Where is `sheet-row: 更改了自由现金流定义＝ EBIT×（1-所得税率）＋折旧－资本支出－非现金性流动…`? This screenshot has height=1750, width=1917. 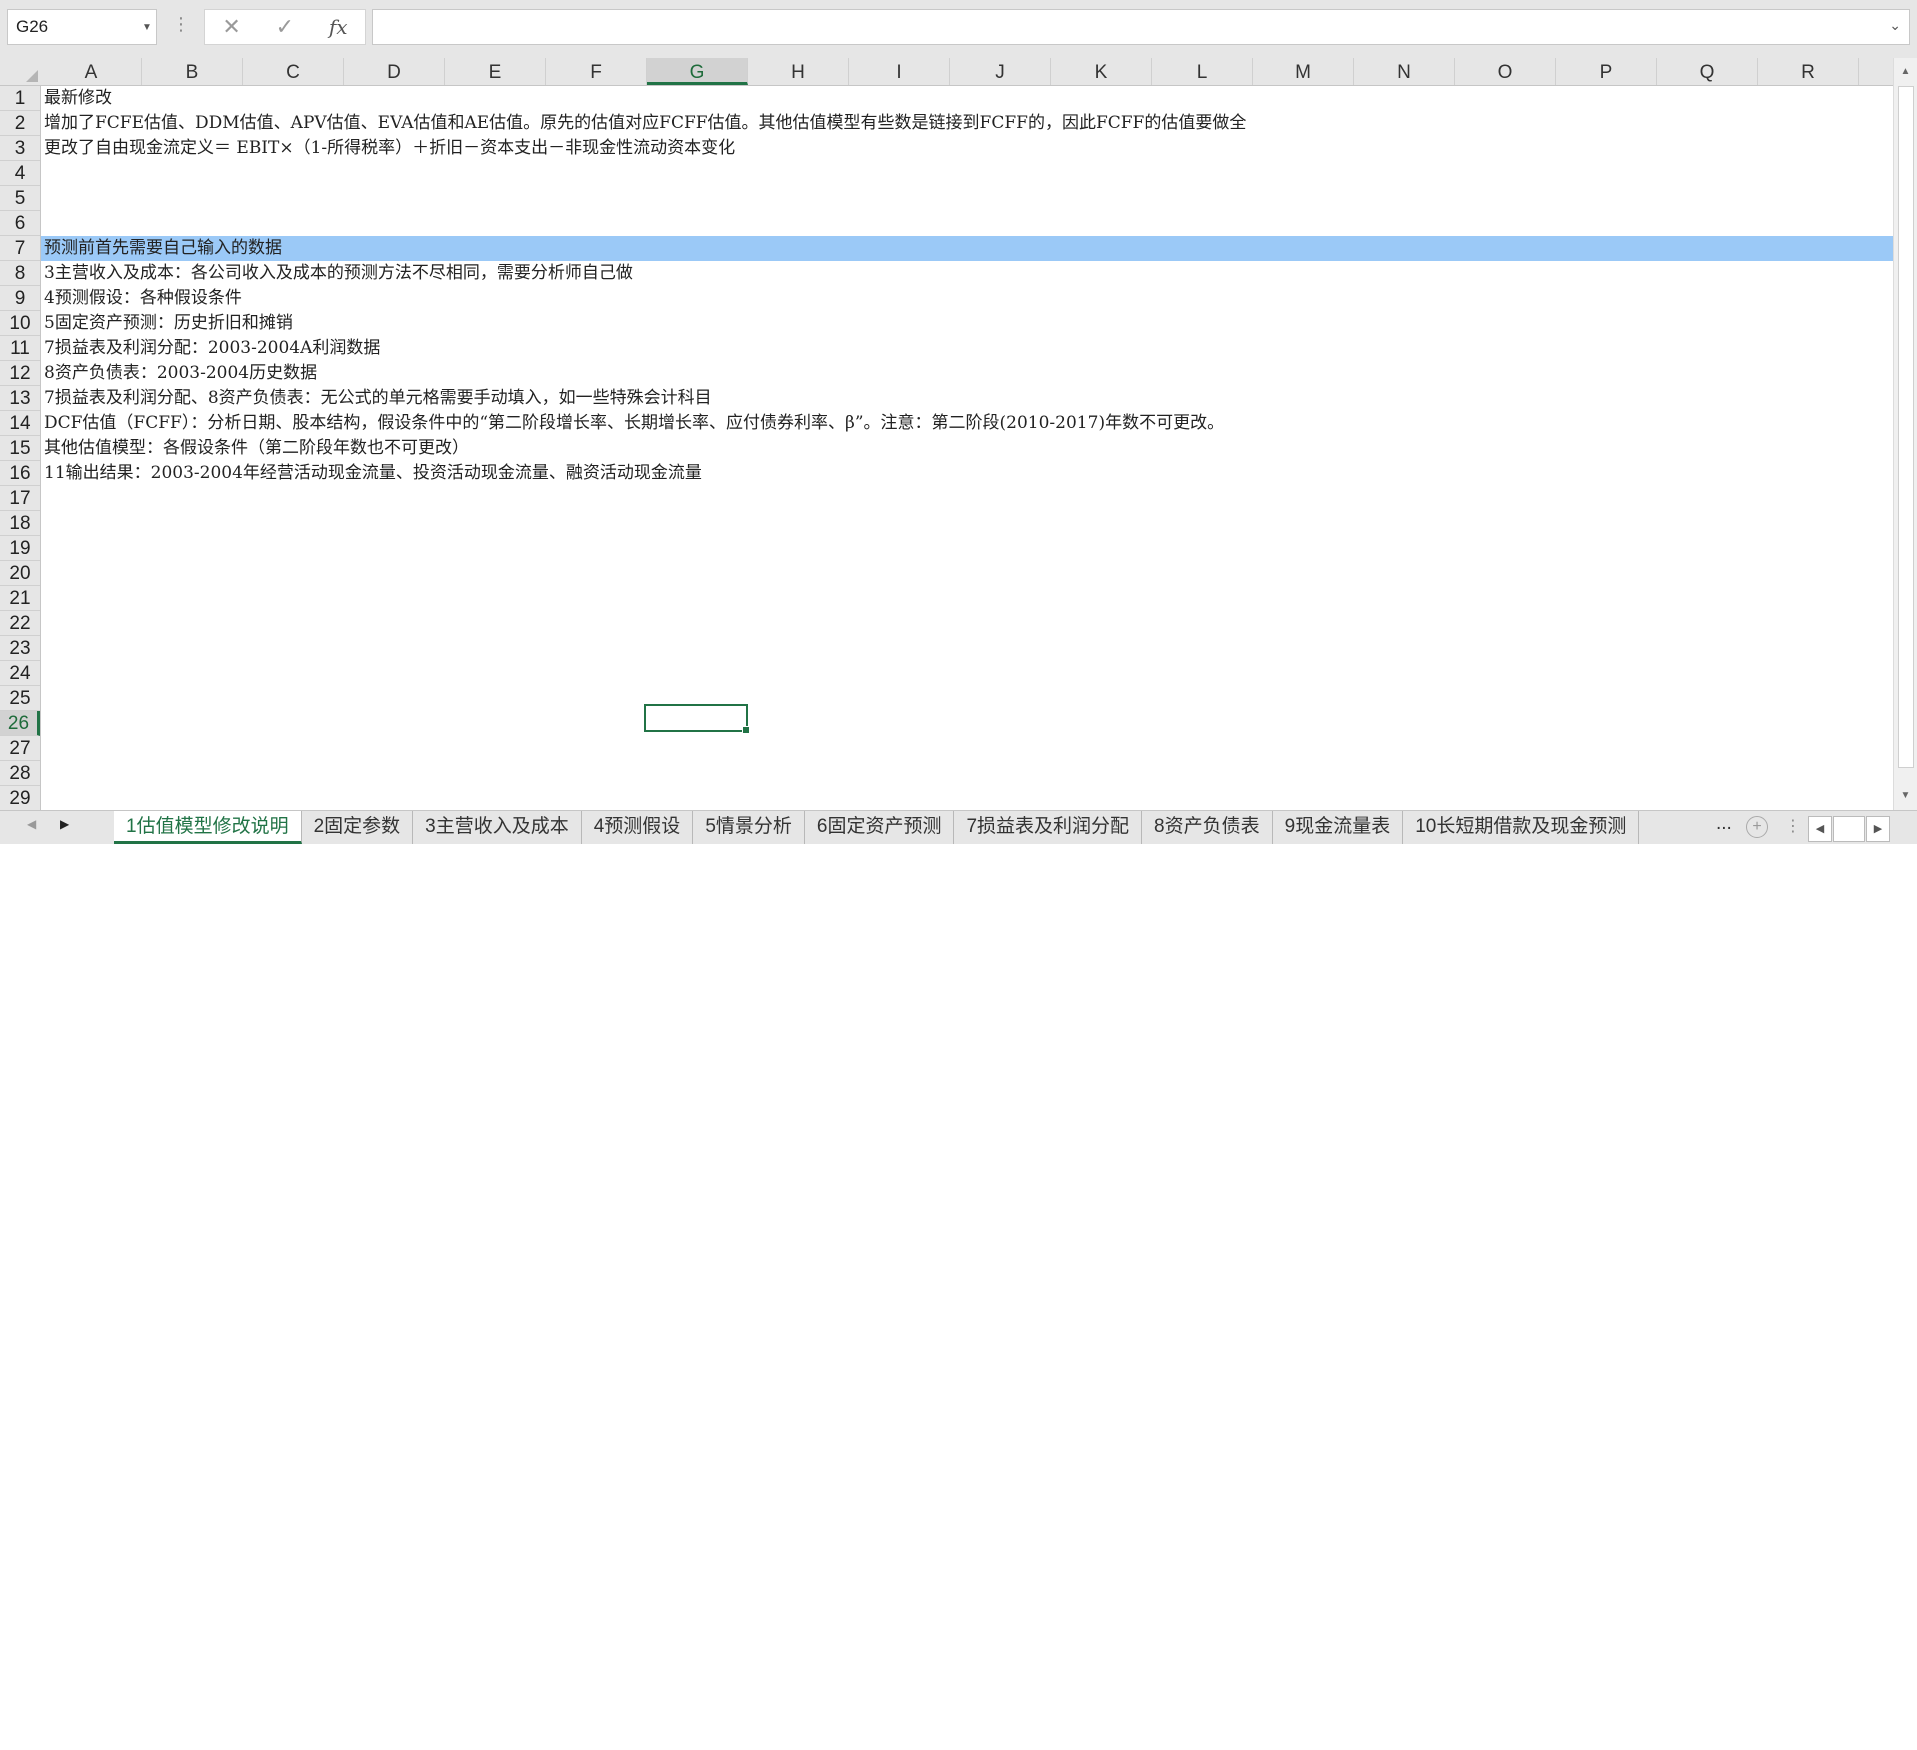
sheet-row: 更改了自由现金流定义＝ EBIT×（1-所得税率）＋折旧－资本支出－非现金性流动… is located at coordinates (967, 148).